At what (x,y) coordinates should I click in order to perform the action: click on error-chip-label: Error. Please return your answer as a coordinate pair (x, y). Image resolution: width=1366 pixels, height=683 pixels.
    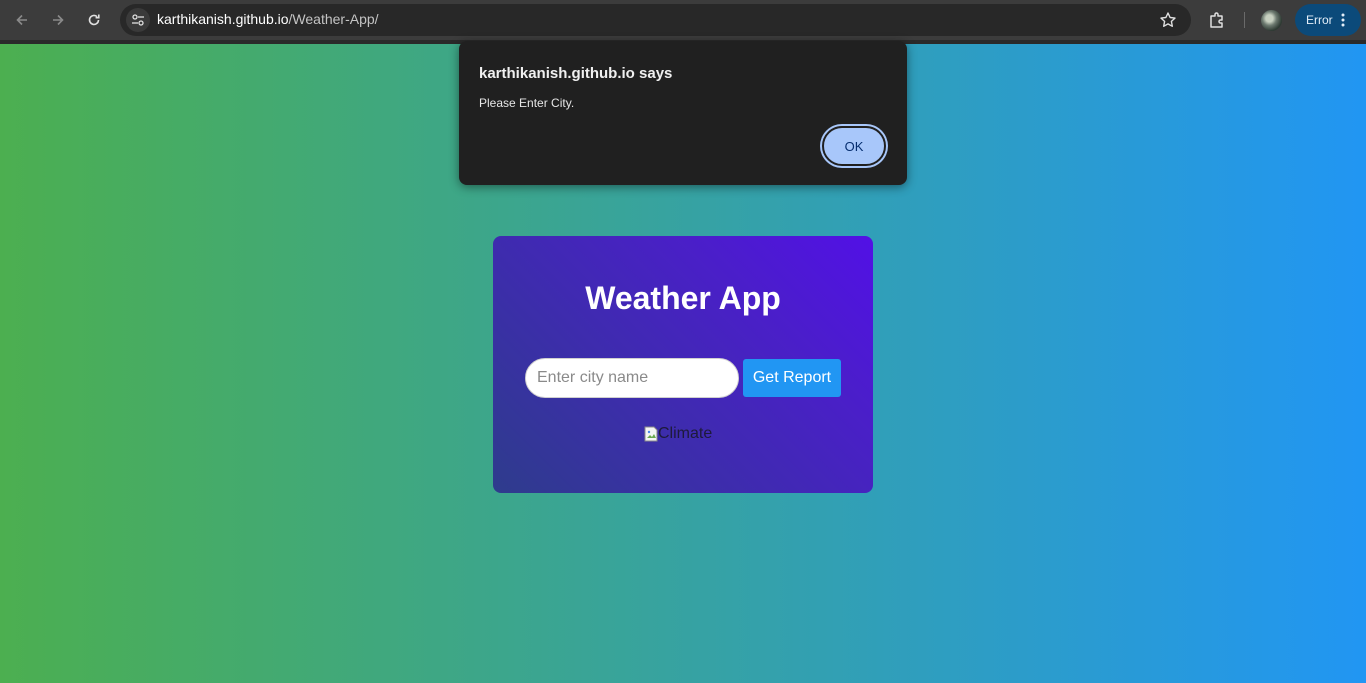
    Looking at the image, I should click on (1319, 20).